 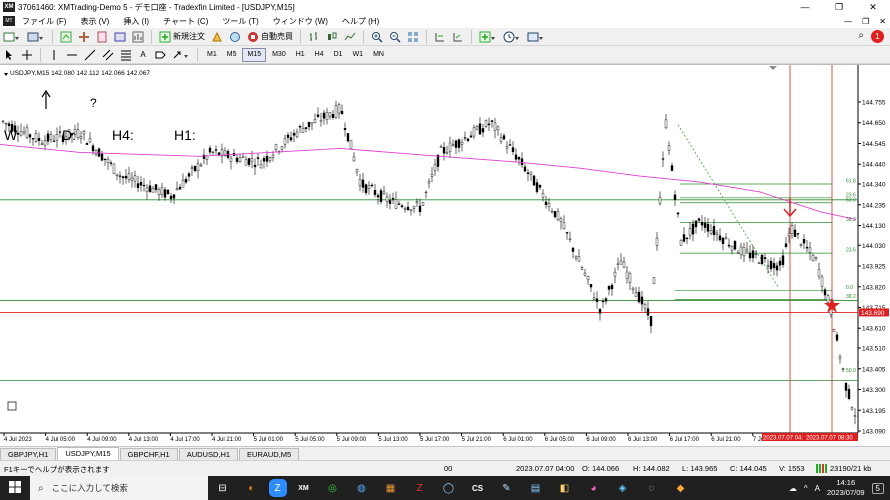 What do you see at coordinates (817, 488) in the screenshot?
I see `ime-indicator: A` at bounding box center [817, 488].